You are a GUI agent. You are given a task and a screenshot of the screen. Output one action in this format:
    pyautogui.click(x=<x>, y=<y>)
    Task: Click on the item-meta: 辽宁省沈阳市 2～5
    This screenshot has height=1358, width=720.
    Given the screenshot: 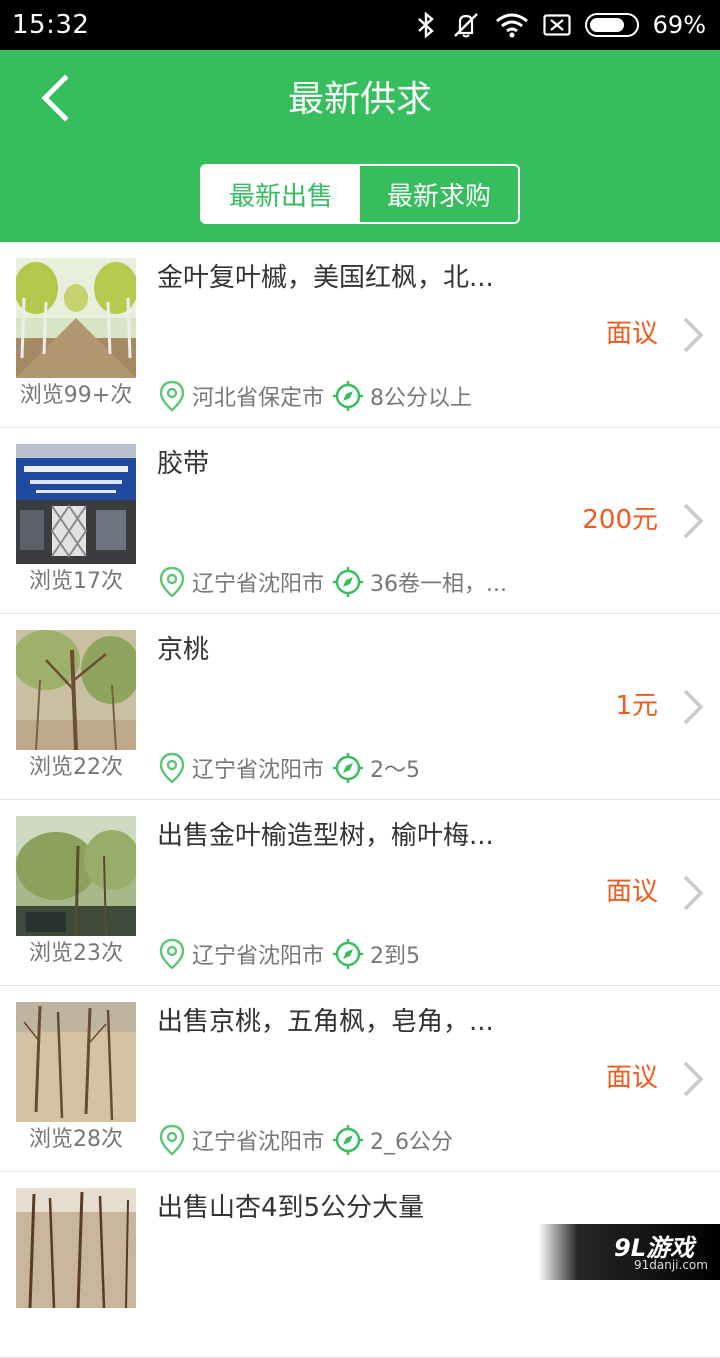 What is the action you would take?
    pyautogui.click(x=289, y=768)
    